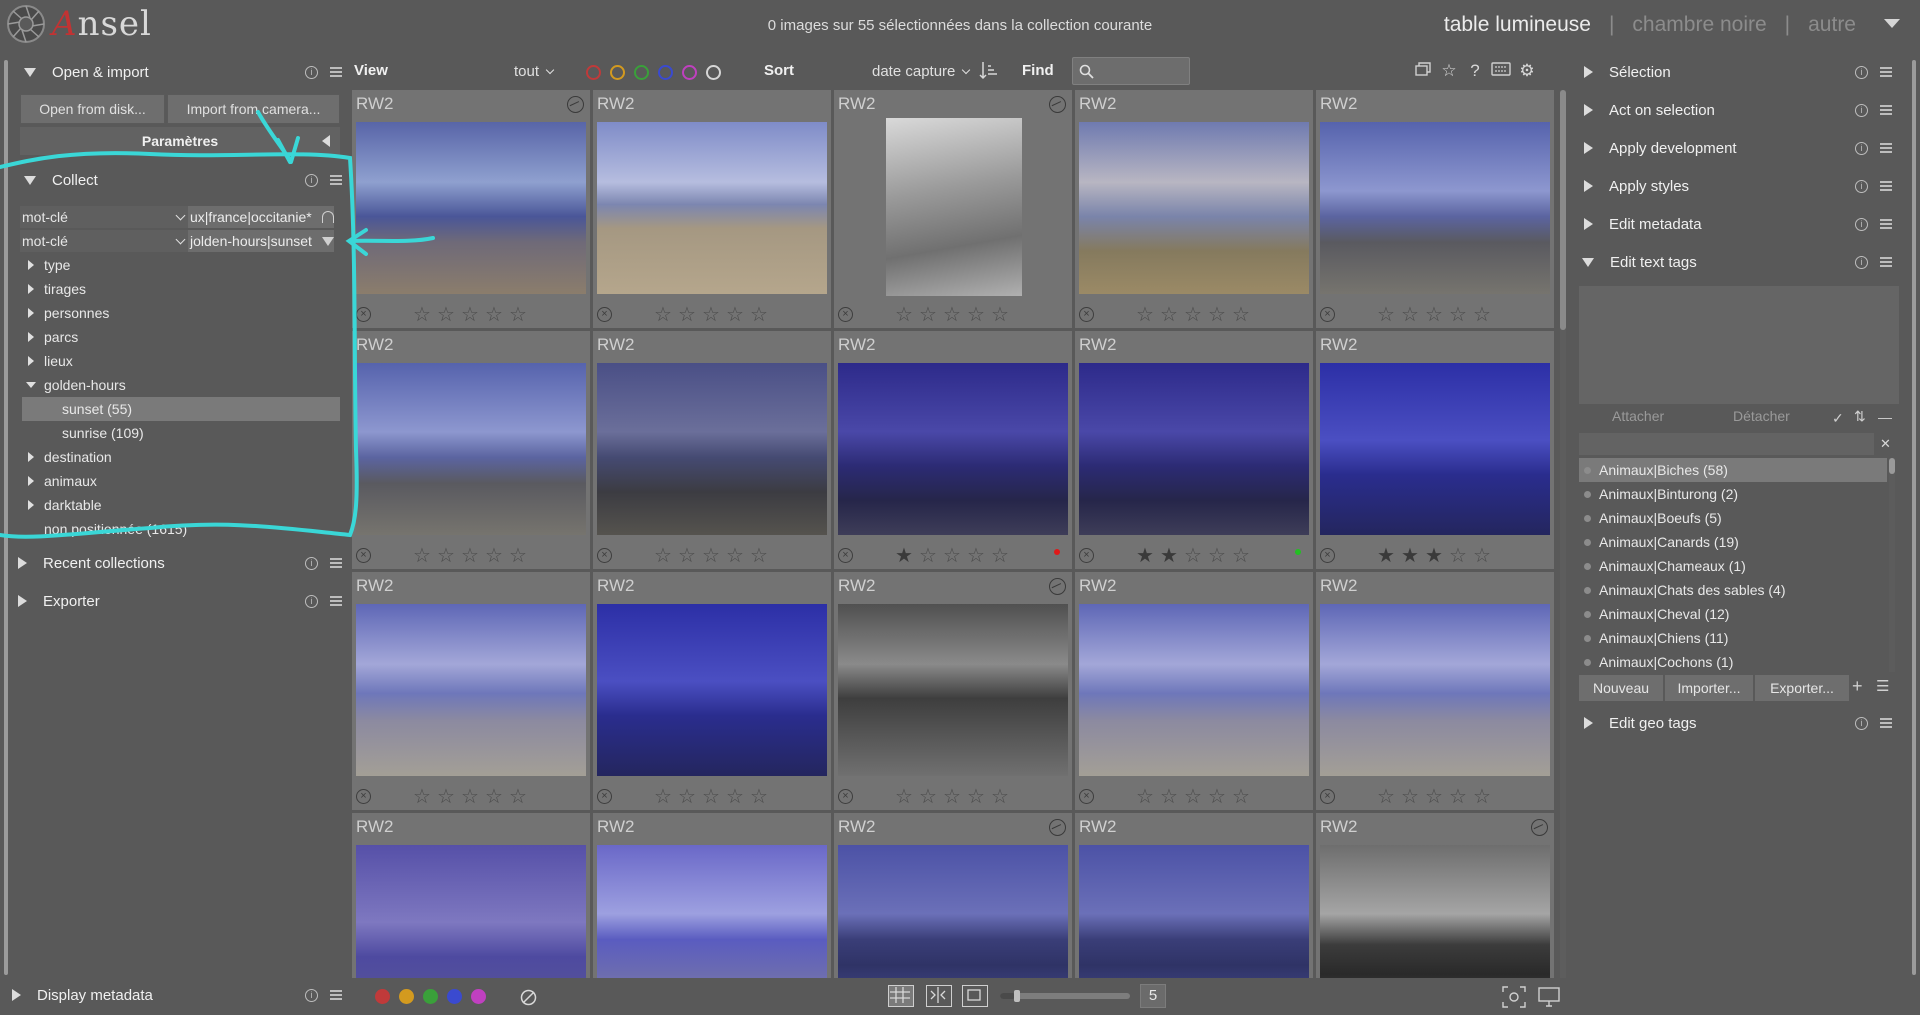  Describe the element at coordinates (1733, 494) in the screenshot. I see `tag-list-item: Animaux|Binturong (2)` at that location.